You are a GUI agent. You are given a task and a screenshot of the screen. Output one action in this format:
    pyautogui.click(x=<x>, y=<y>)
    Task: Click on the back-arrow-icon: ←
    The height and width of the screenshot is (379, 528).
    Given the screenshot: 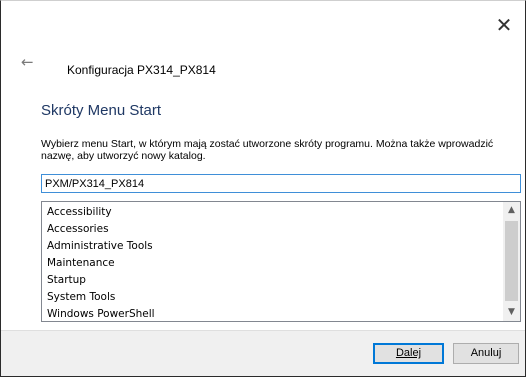 What is the action you would take?
    pyautogui.click(x=31, y=63)
    